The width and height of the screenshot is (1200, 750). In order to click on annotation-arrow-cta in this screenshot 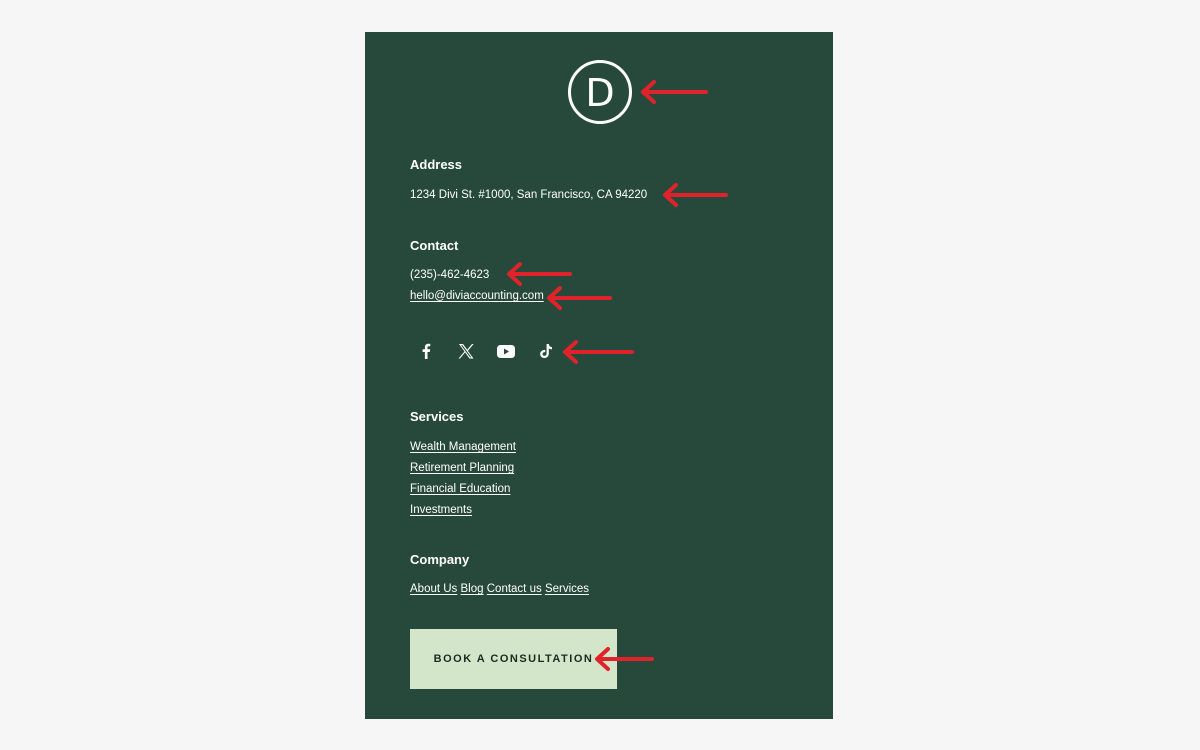, I will do `click(624, 659)`.